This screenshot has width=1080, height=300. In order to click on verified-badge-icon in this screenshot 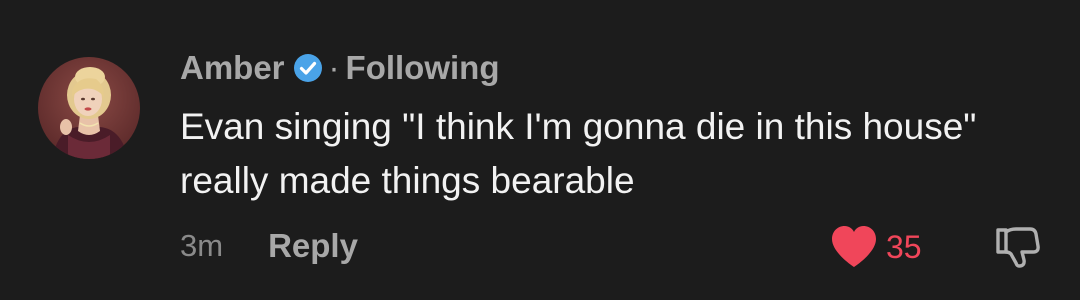, I will do `click(308, 68)`.